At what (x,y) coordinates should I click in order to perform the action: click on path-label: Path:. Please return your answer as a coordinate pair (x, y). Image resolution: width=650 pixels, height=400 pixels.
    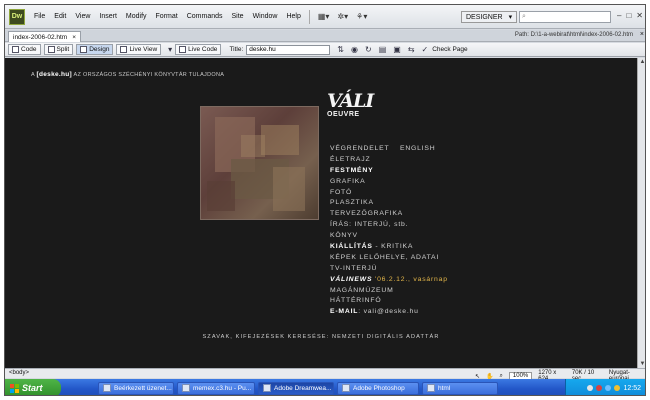
    Looking at the image, I should click on (521, 35).